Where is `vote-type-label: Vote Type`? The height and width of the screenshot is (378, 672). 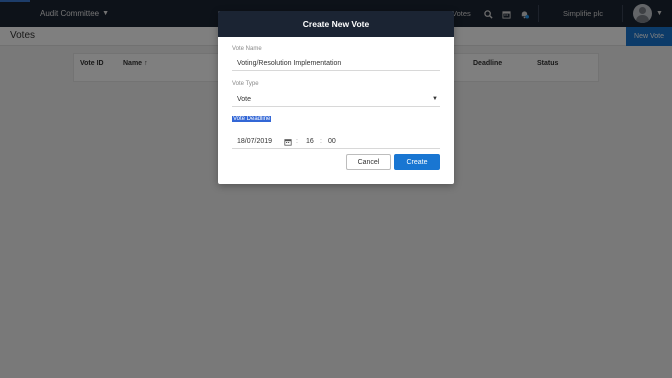
vote-type-label: Vote Type is located at coordinates (245, 84).